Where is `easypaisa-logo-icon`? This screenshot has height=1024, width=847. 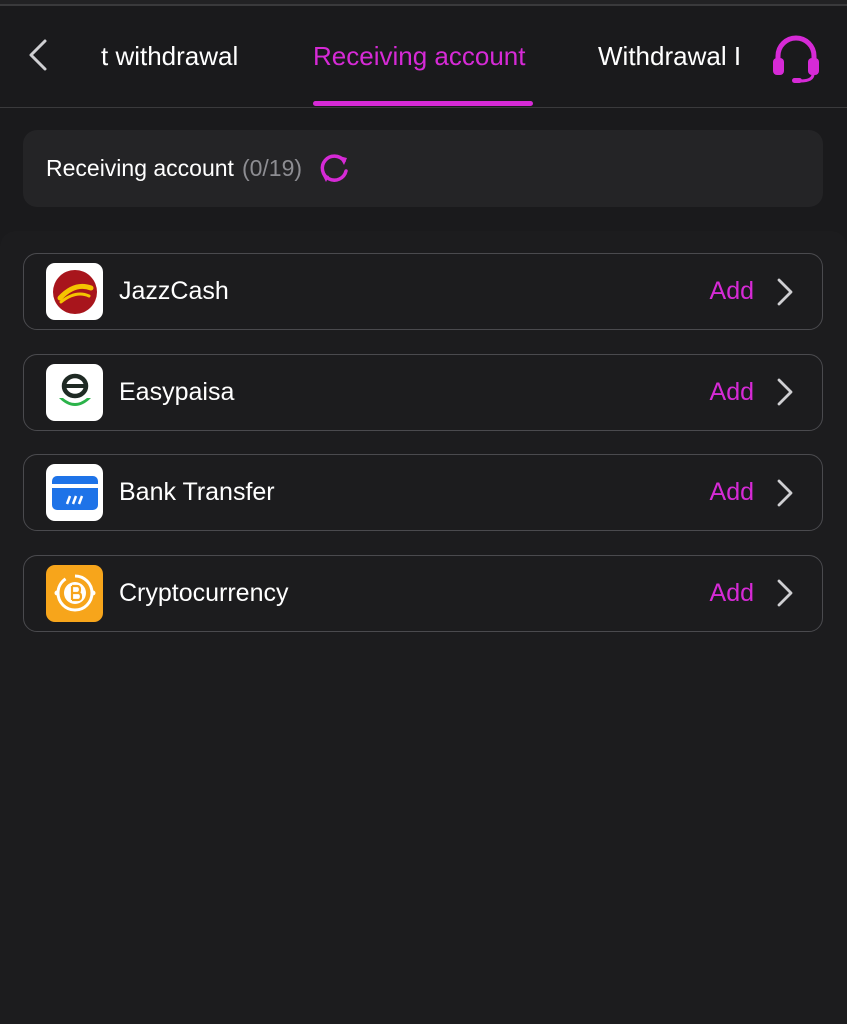
easypaisa-logo-icon is located at coordinates (74, 392).